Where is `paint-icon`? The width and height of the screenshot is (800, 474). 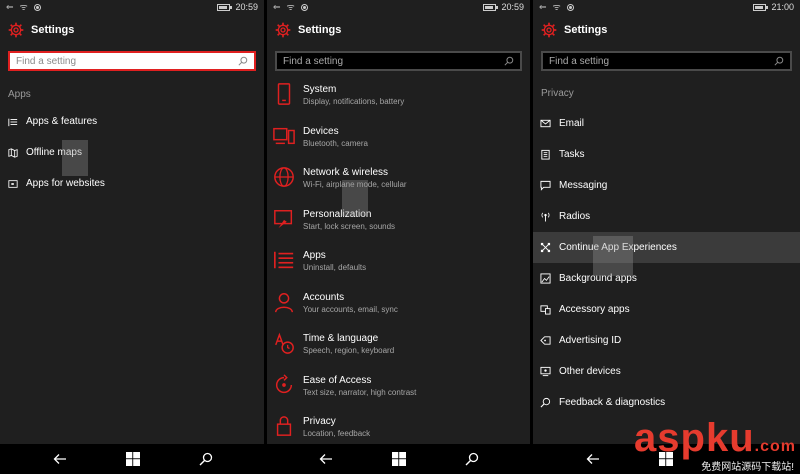 paint-icon is located at coordinates (283, 218).